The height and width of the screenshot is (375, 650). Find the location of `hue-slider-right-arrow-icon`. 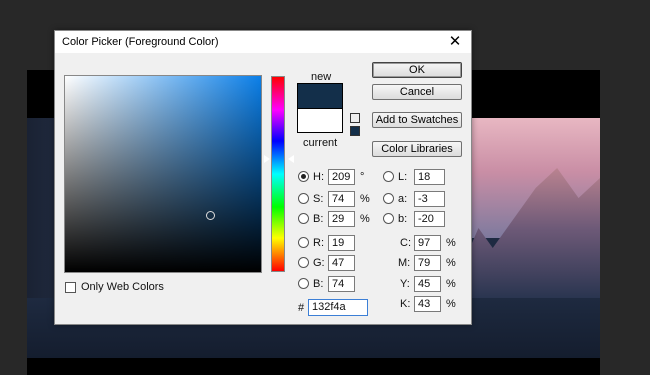

hue-slider-right-arrow-icon is located at coordinates (291, 159).